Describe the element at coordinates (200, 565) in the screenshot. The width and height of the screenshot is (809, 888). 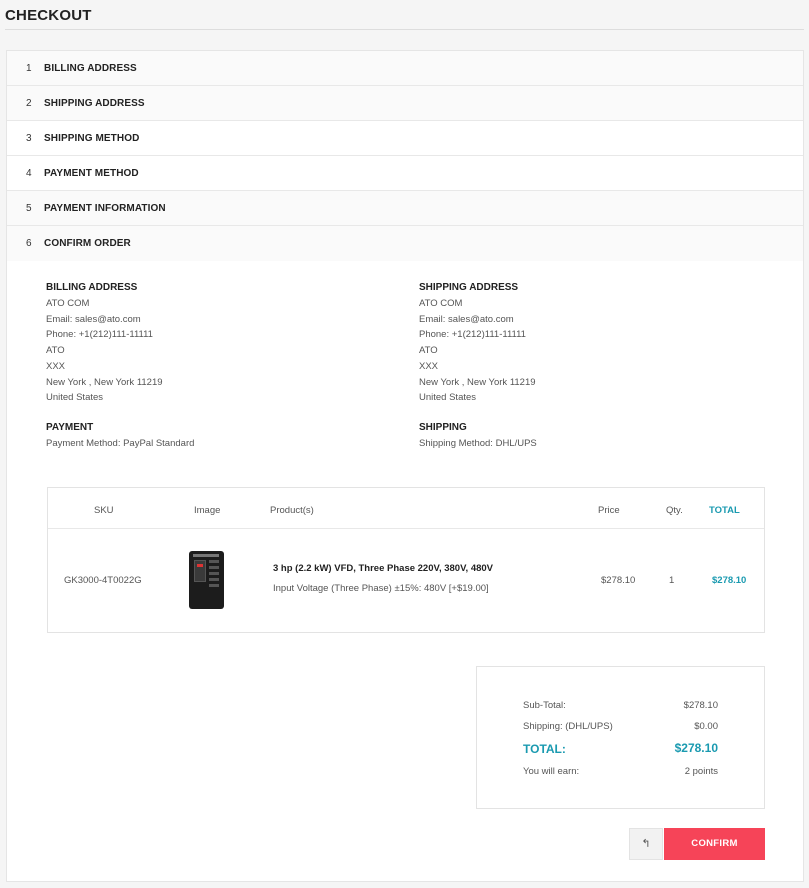
I see `product-led` at that location.